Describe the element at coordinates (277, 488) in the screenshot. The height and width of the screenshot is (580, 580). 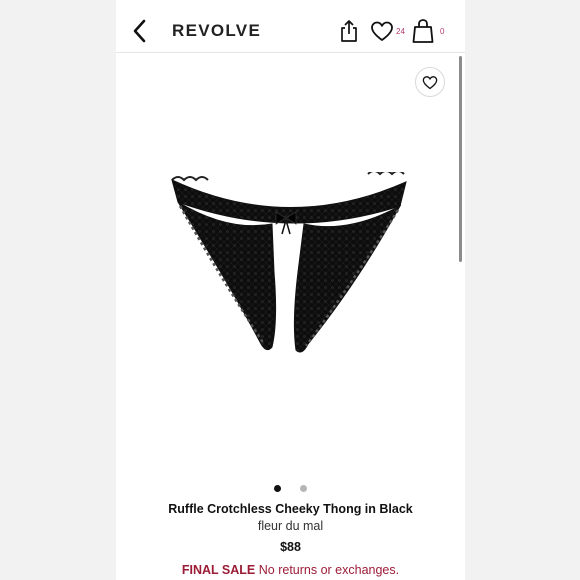
I see `carousel-dot-active` at that location.